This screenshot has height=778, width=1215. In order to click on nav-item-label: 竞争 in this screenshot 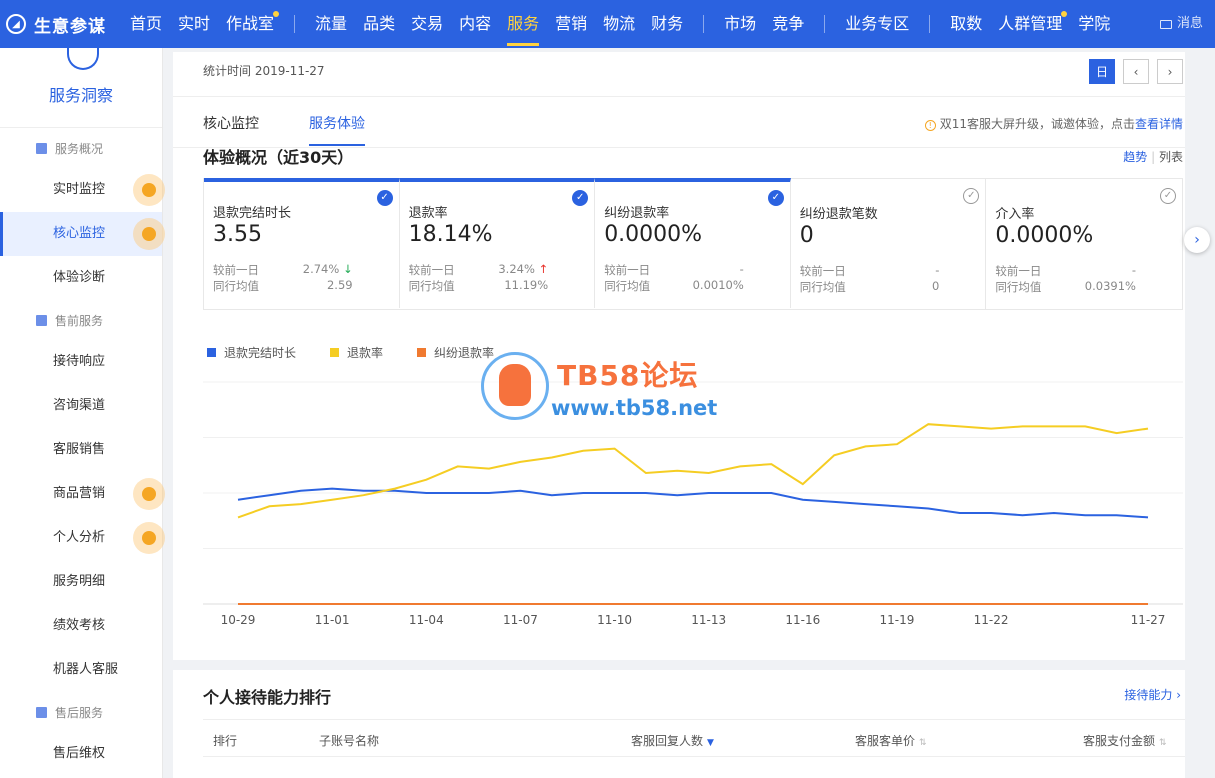, I will do `click(788, 23)`.